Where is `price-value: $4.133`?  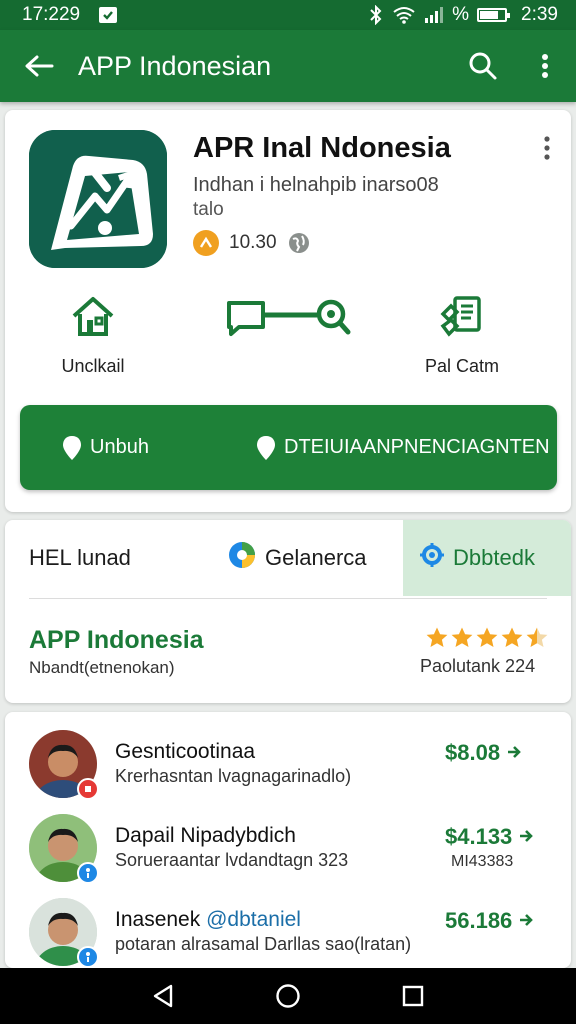
price-value: $4.133 is located at coordinates (479, 836).